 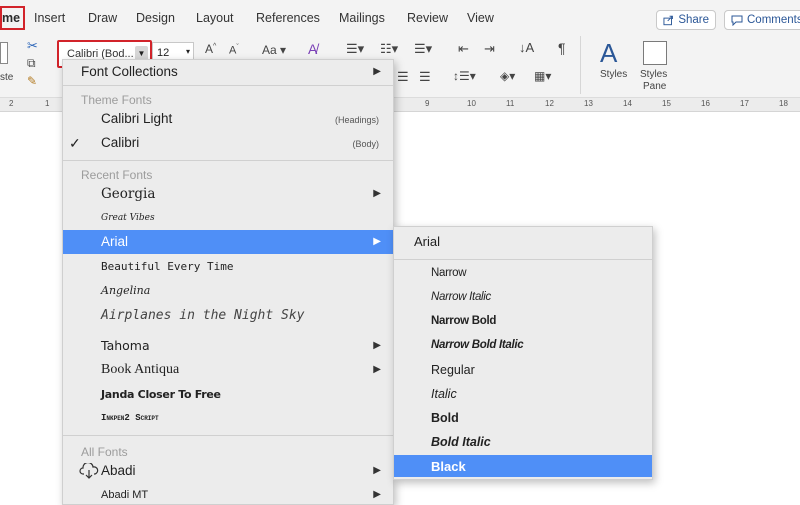 I want to click on menu-item-book-antiqua: Book Antiqua ▶, so click(x=228, y=370).